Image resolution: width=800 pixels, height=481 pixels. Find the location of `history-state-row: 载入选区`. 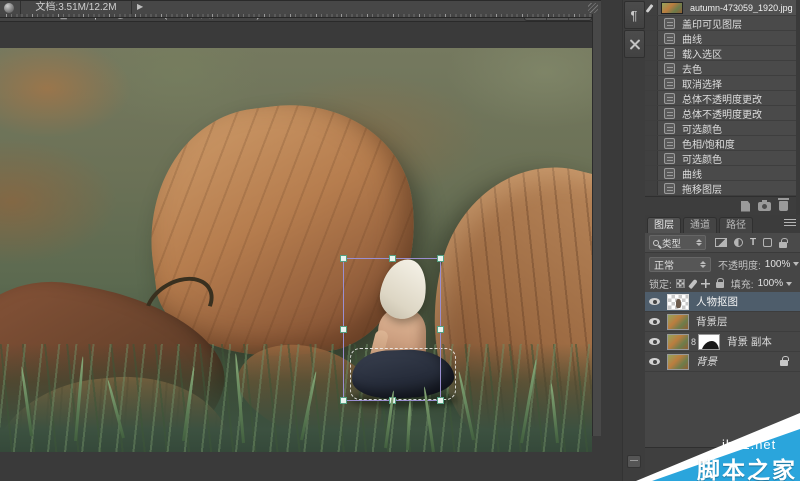

history-state-row: 载入选区 is located at coordinates (722, 53).